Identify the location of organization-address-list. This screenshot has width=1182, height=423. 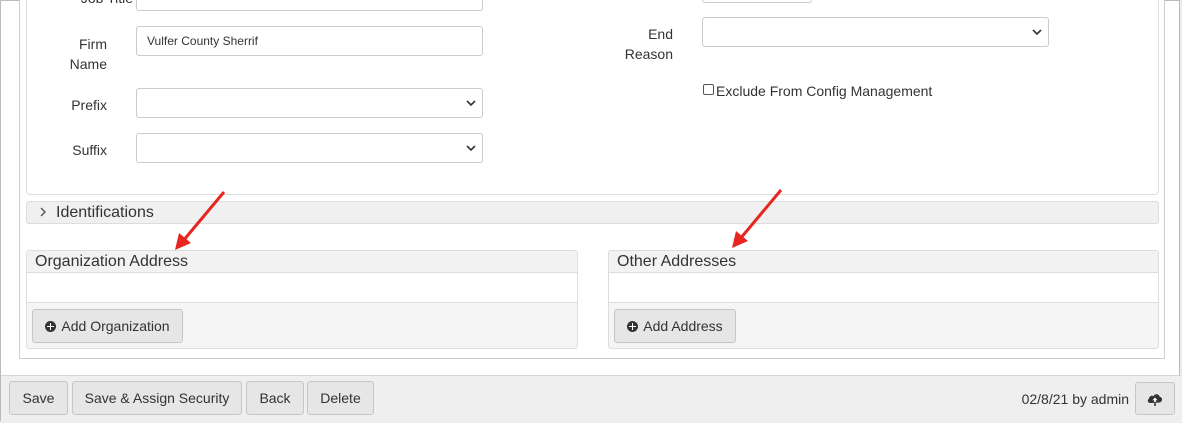
(302, 288).